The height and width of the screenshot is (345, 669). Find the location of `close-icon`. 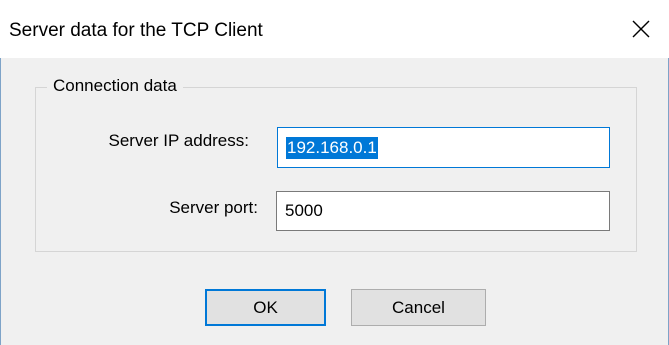

close-icon is located at coordinates (641, 29).